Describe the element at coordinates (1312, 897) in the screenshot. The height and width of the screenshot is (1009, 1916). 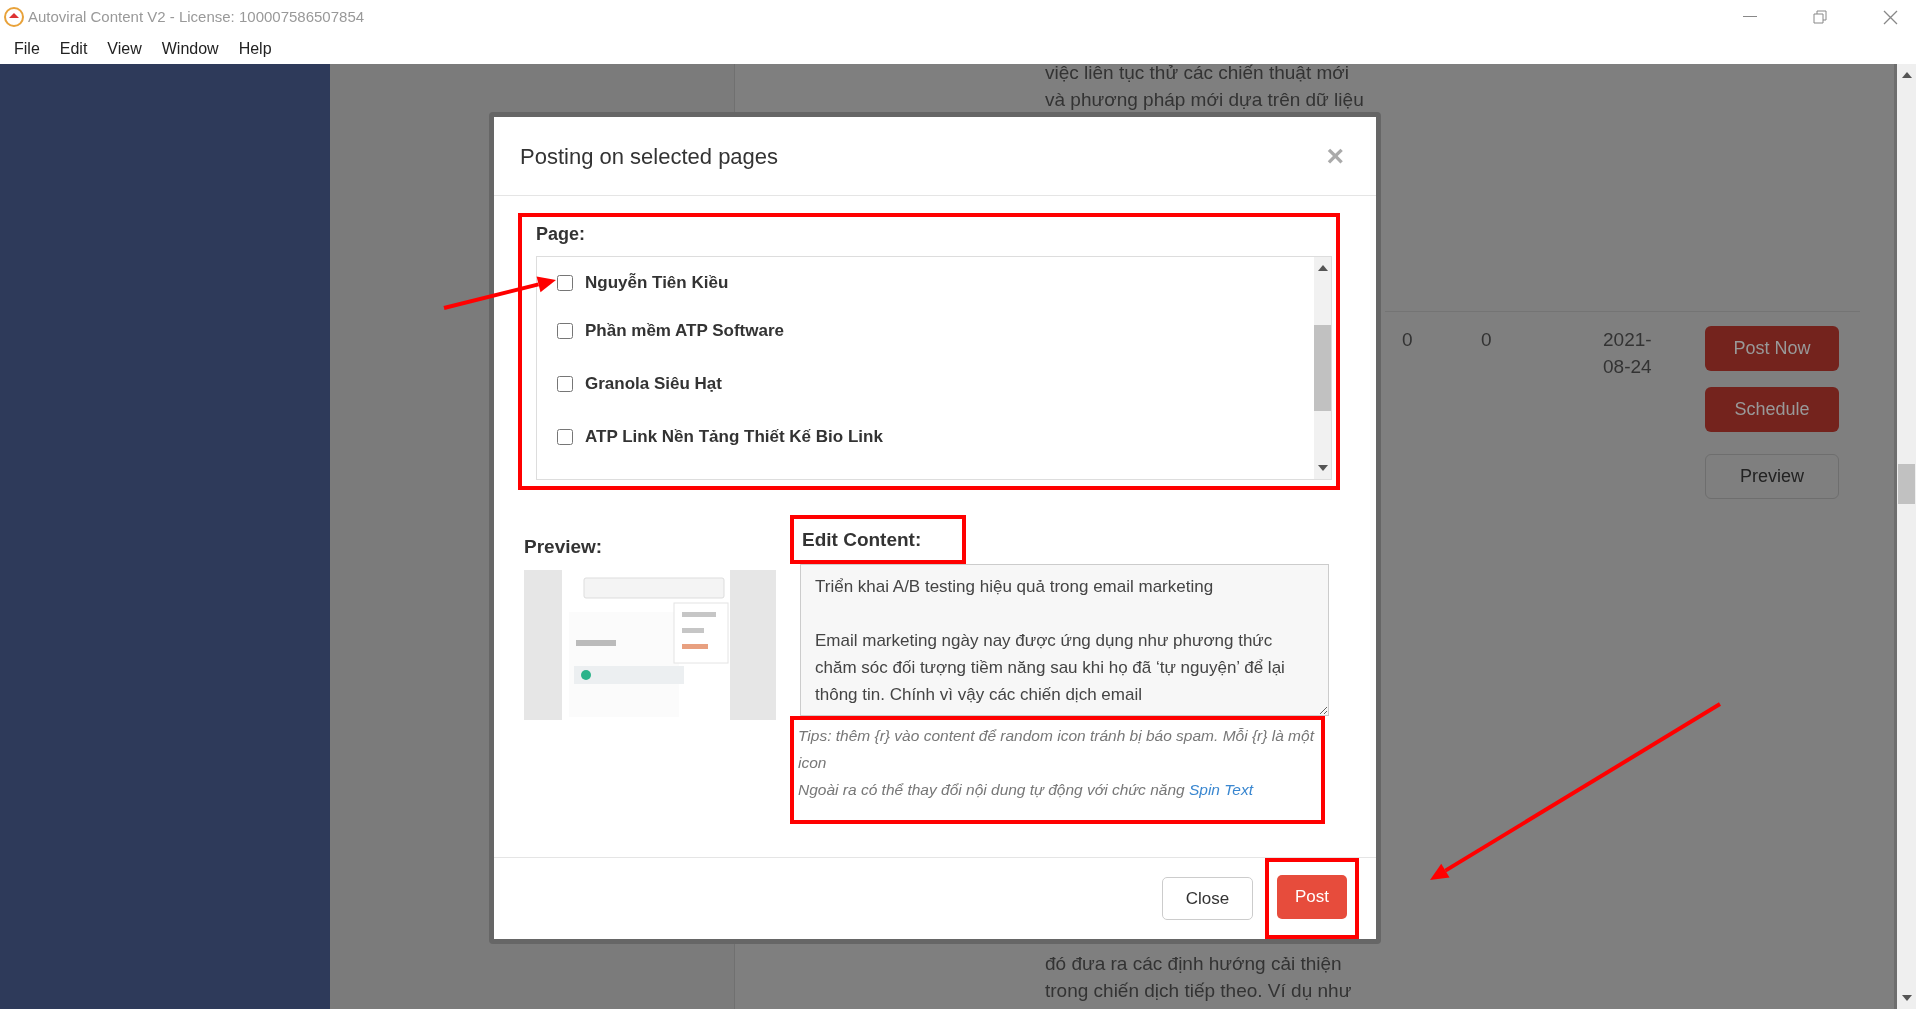
I see `post-button: Post` at that location.